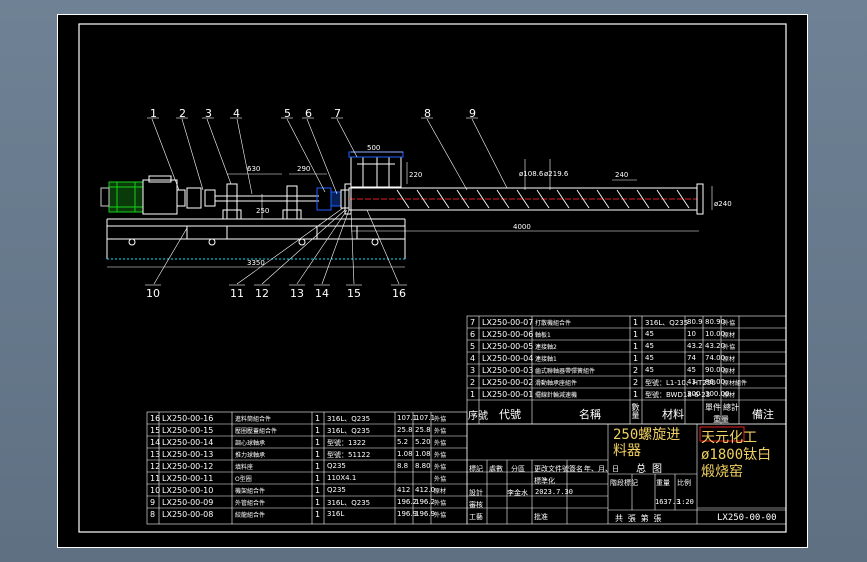 This screenshot has width=867, height=562. What do you see at coordinates (425, 490) in the screenshot?
I see `table-cell-total: 412.0` at bounding box center [425, 490].